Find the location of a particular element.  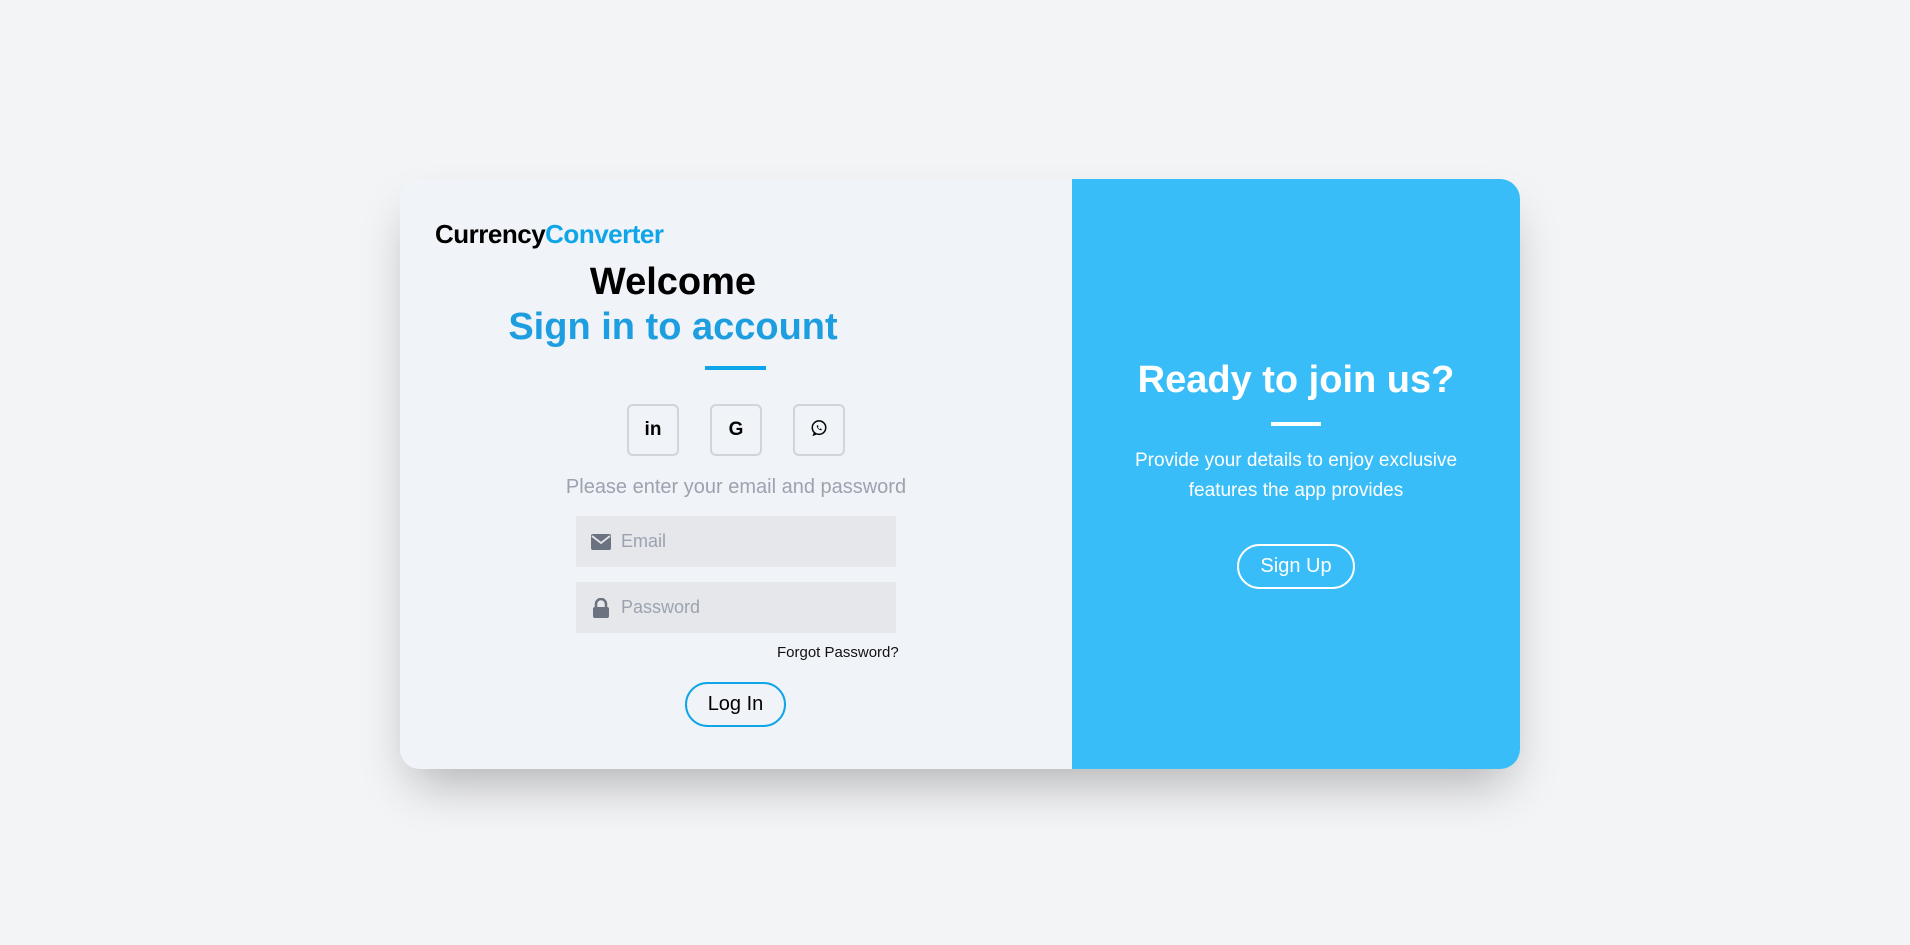

app-logo: Currency Converter is located at coordinates (549, 234).